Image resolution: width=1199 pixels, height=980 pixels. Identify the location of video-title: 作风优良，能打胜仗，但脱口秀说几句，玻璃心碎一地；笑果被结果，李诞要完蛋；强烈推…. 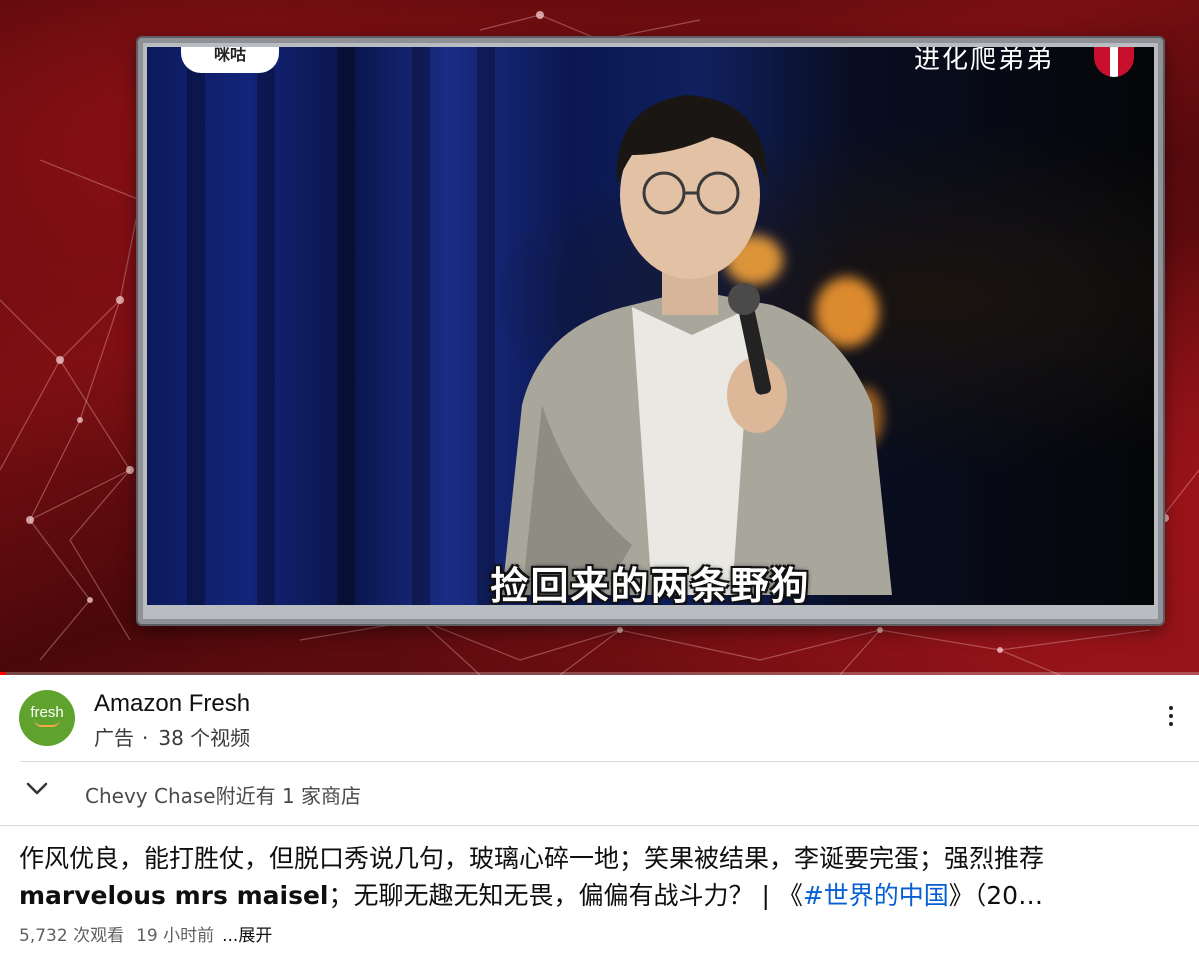
(599, 877).